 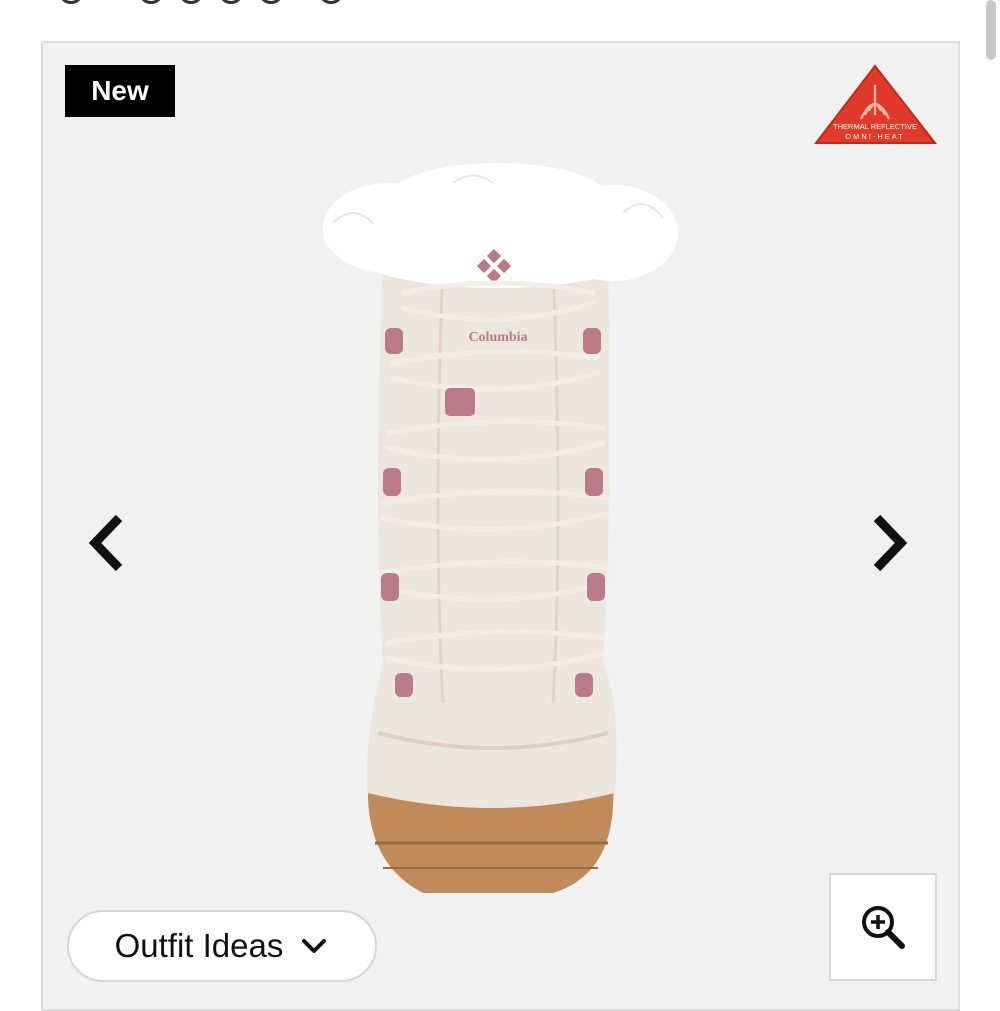 I want to click on next-image-button, so click(x=888, y=543).